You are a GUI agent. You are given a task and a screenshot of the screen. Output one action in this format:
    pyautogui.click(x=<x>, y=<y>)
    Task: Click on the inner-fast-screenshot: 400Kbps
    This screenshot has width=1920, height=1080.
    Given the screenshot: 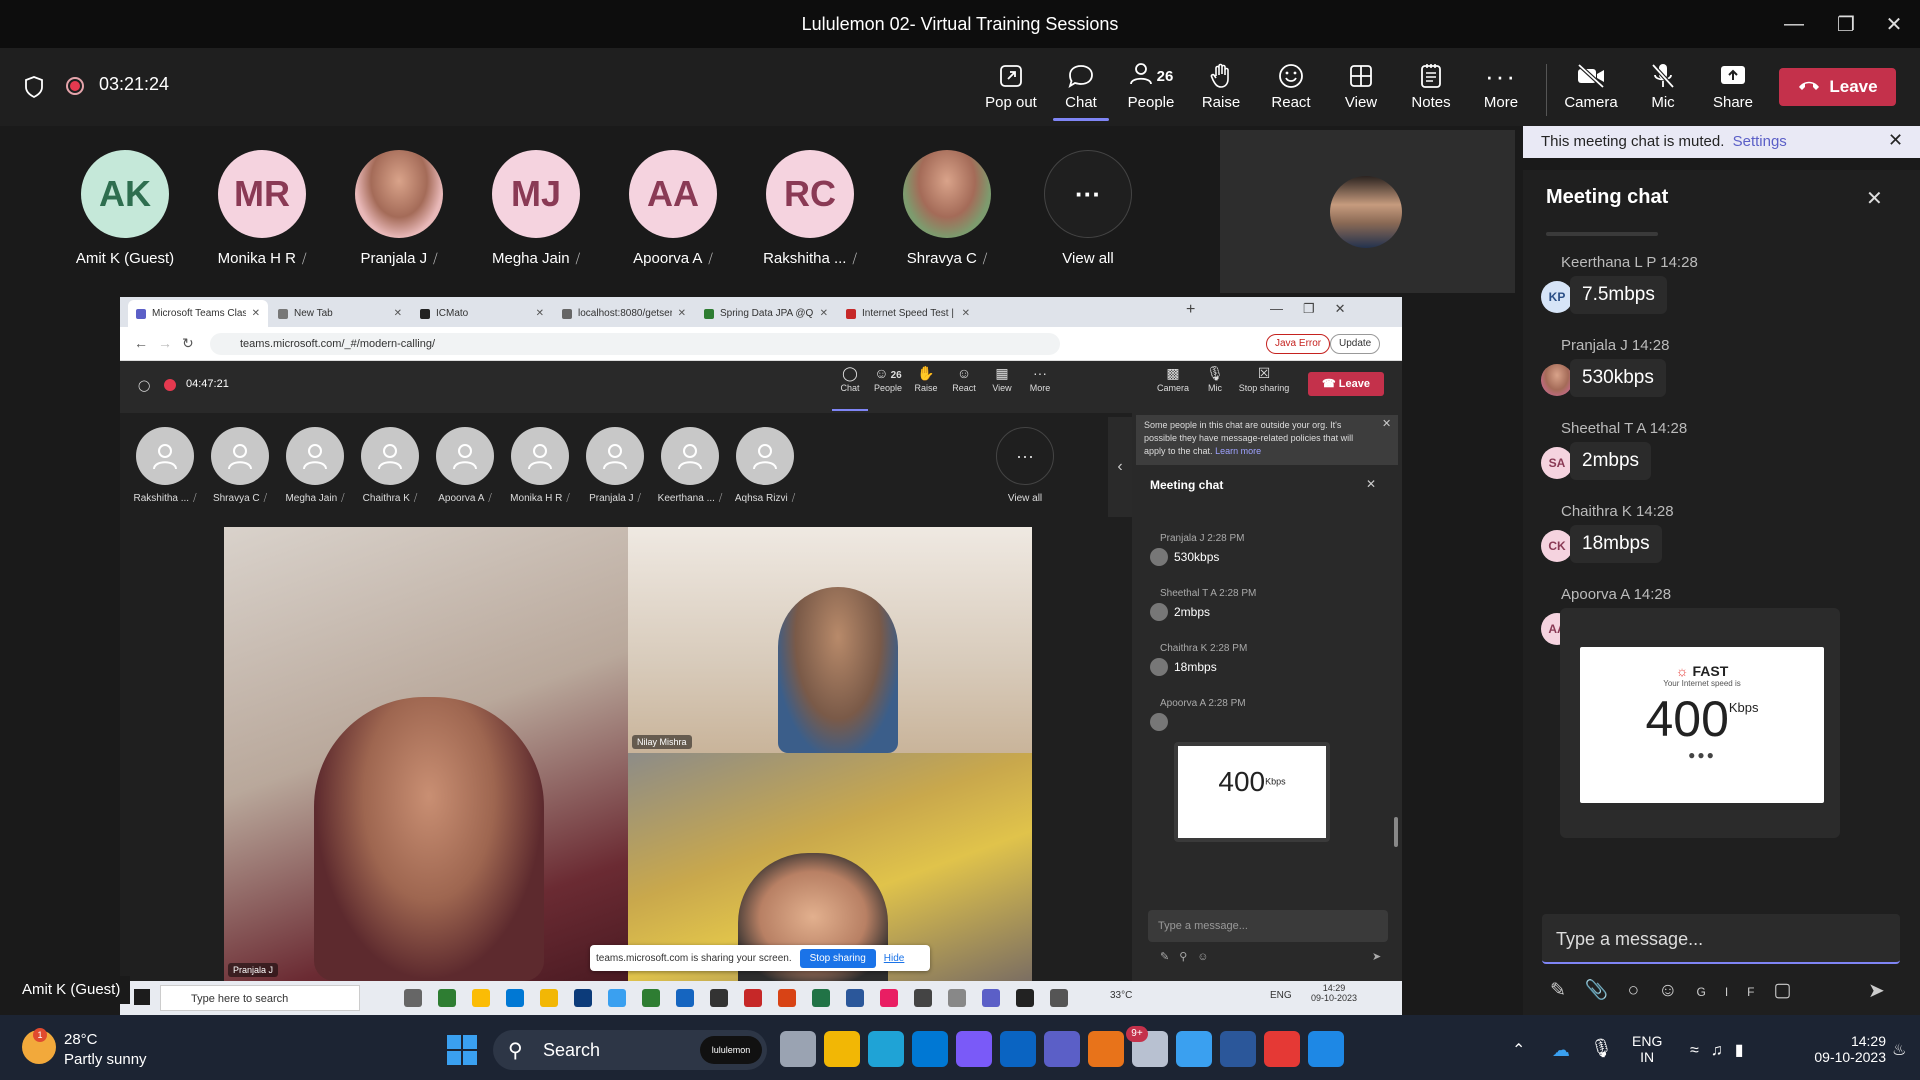 What is the action you would take?
    pyautogui.click(x=1252, y=792)
    